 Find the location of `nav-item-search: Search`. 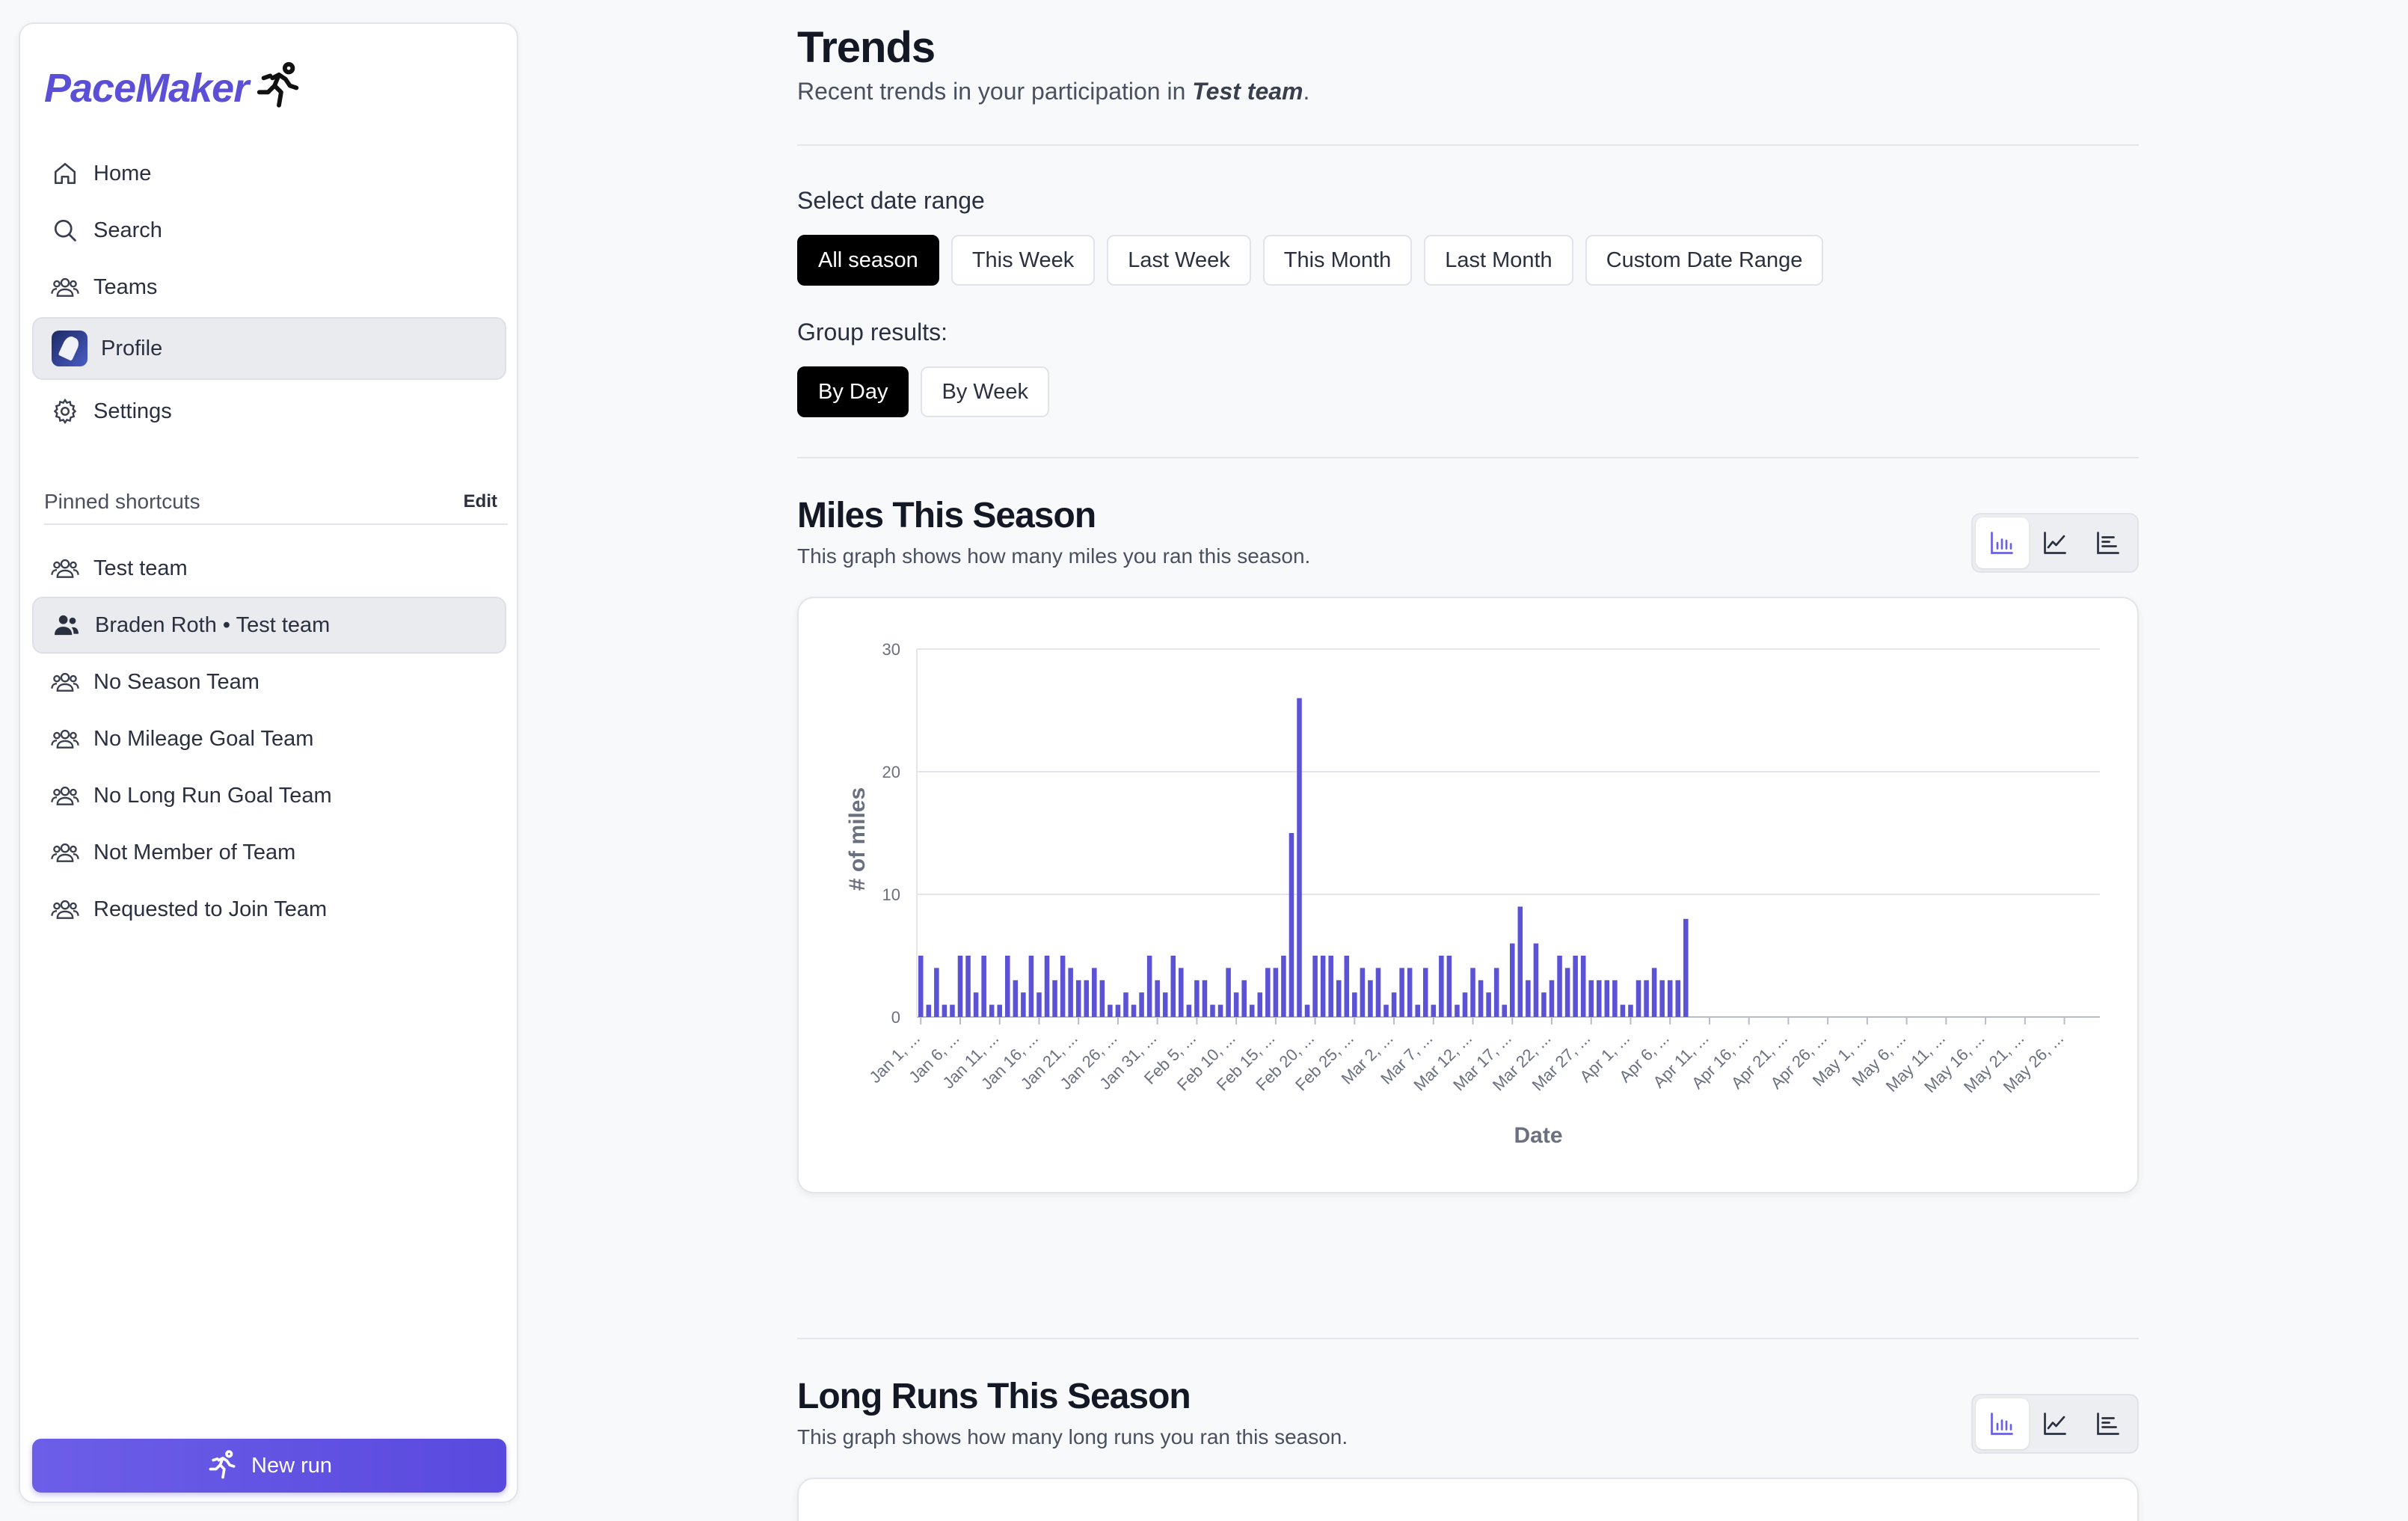

nav-item-search: Search is located at coordinates (269, 230).